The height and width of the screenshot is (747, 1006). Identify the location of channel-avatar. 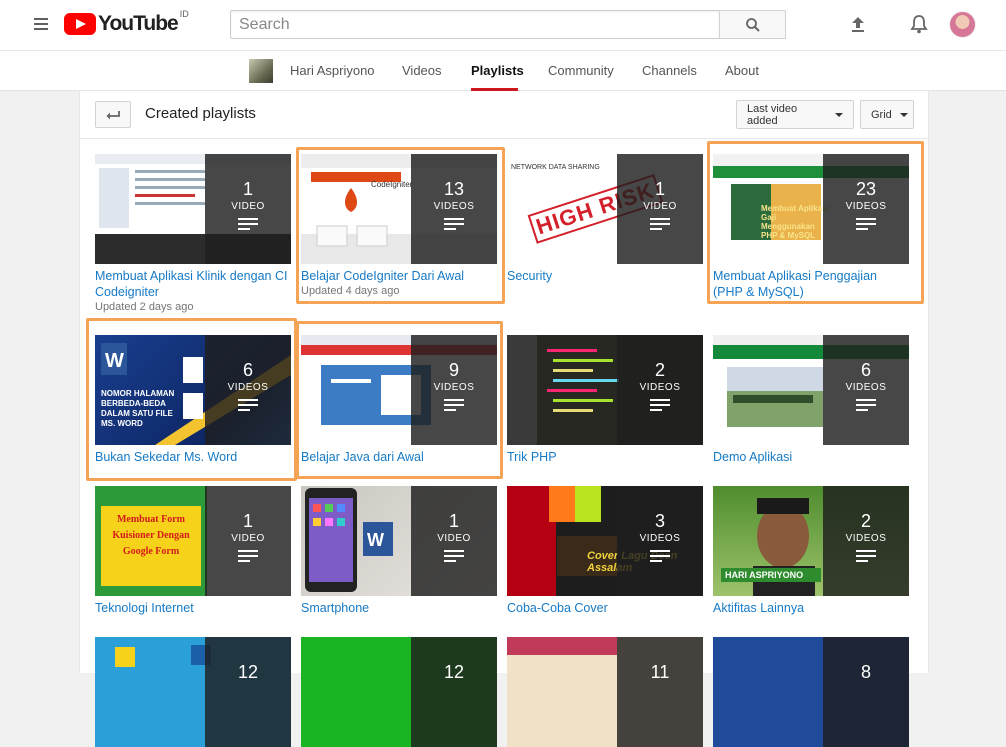
(261, 71).